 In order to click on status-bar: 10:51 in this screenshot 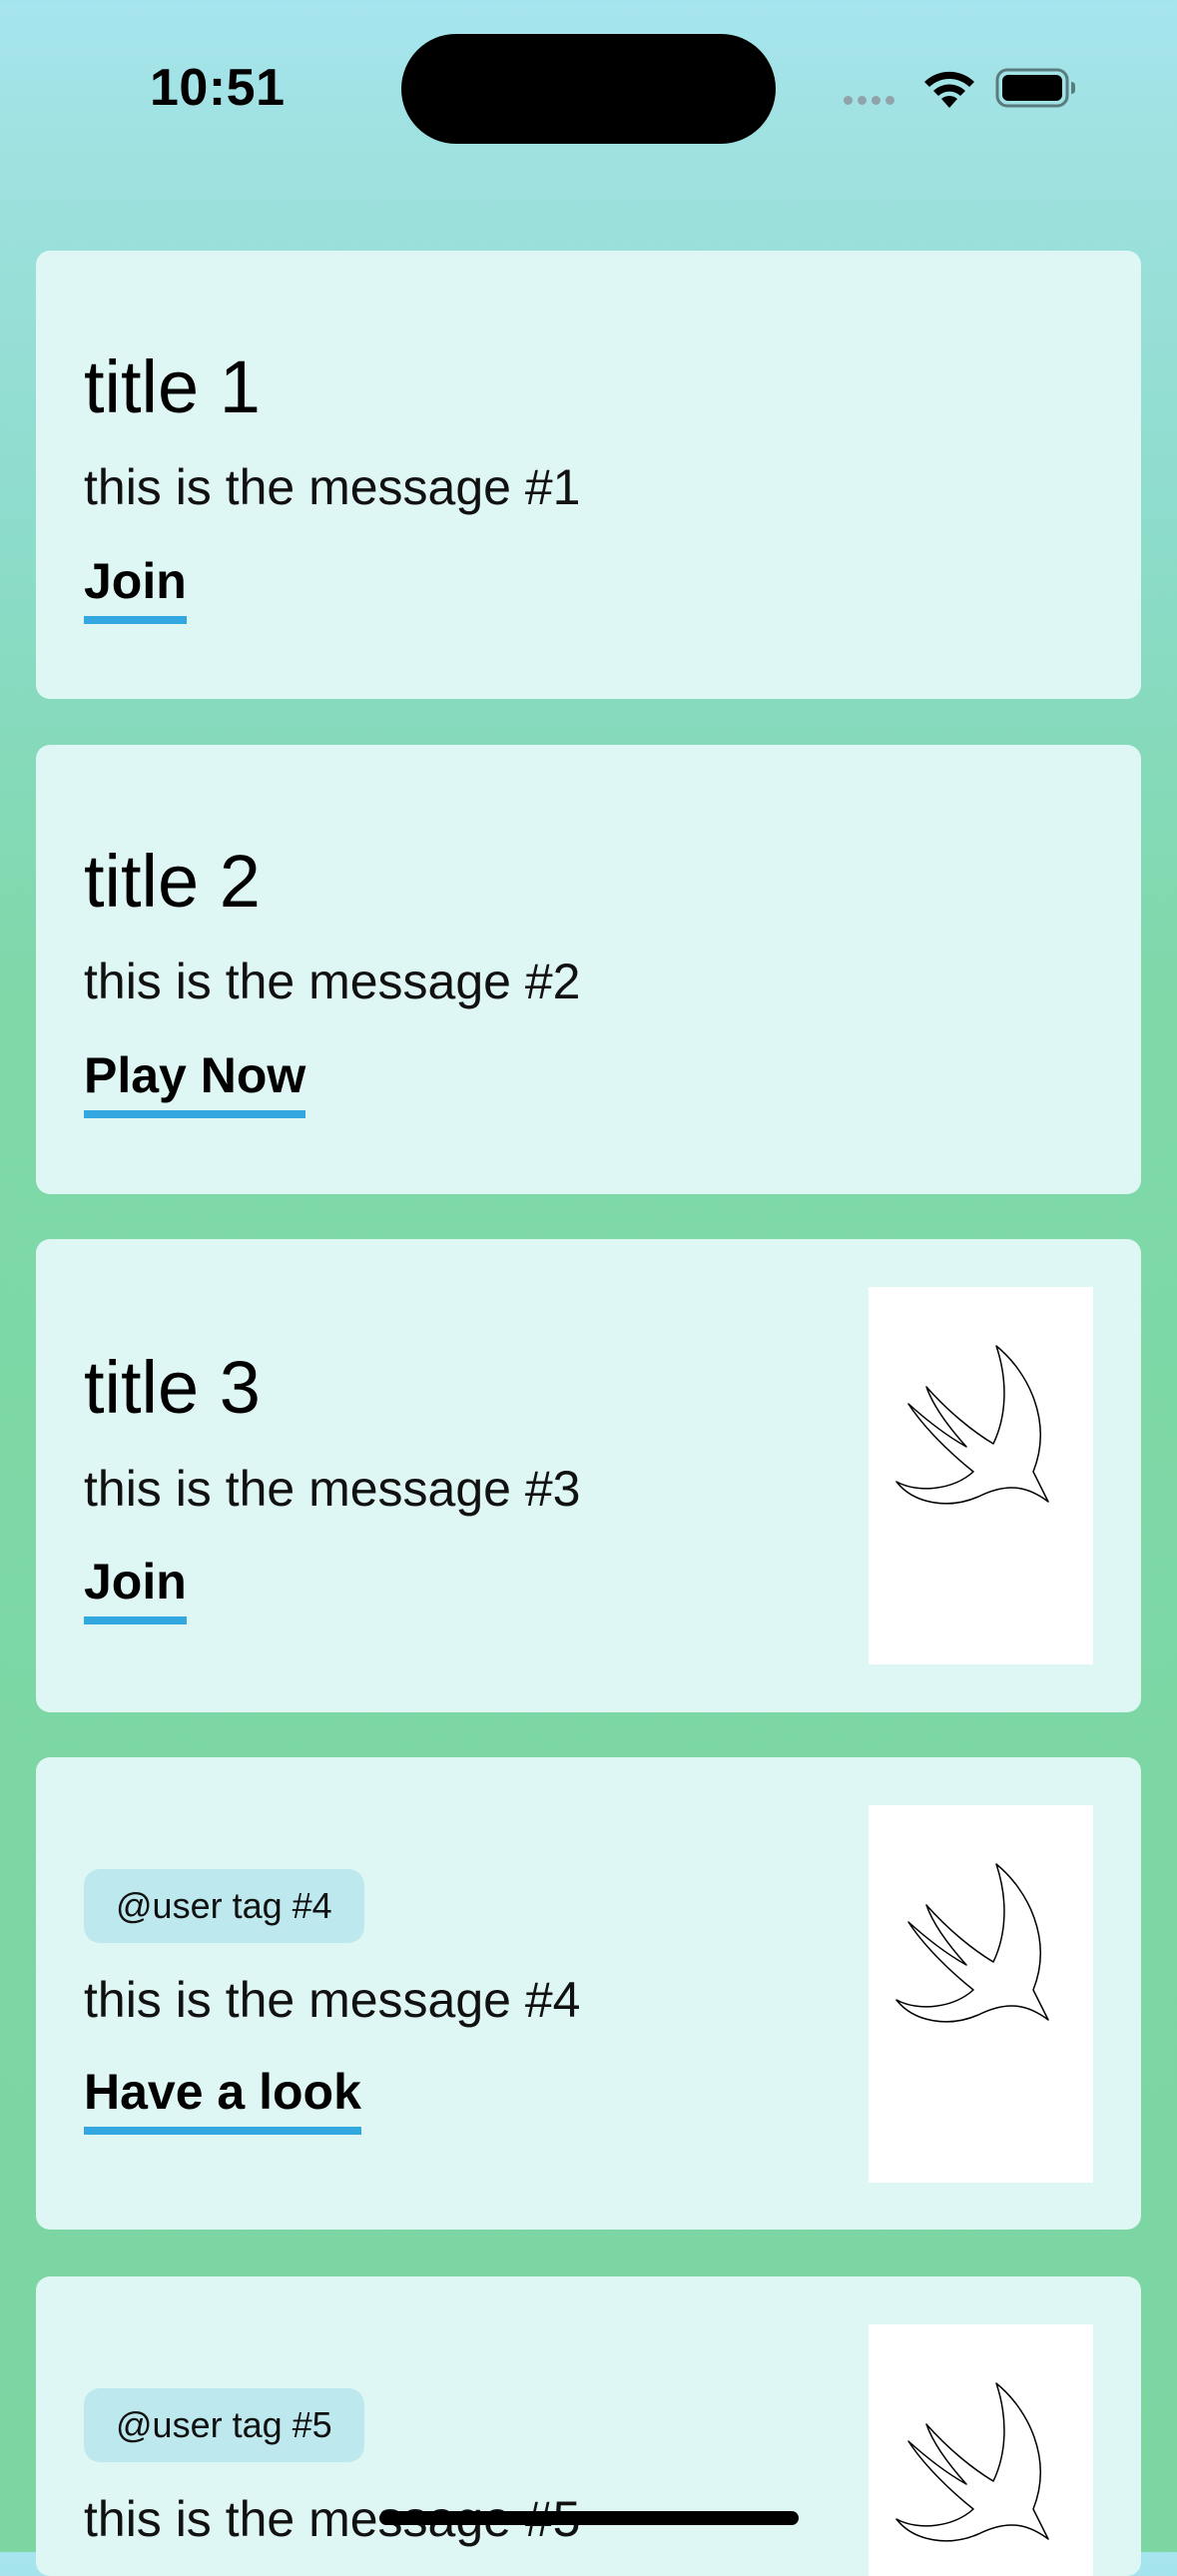, I will do `click(588, 90)`.